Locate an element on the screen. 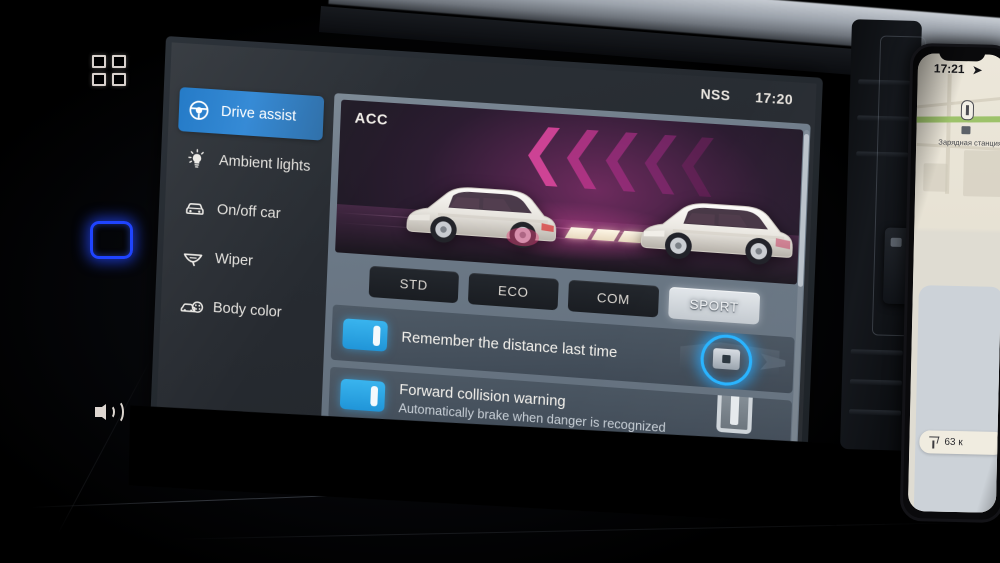 Image resolution: width=1000 pixels, height=563 pixels. car-palette-icon is located at coordinates (191, 307).